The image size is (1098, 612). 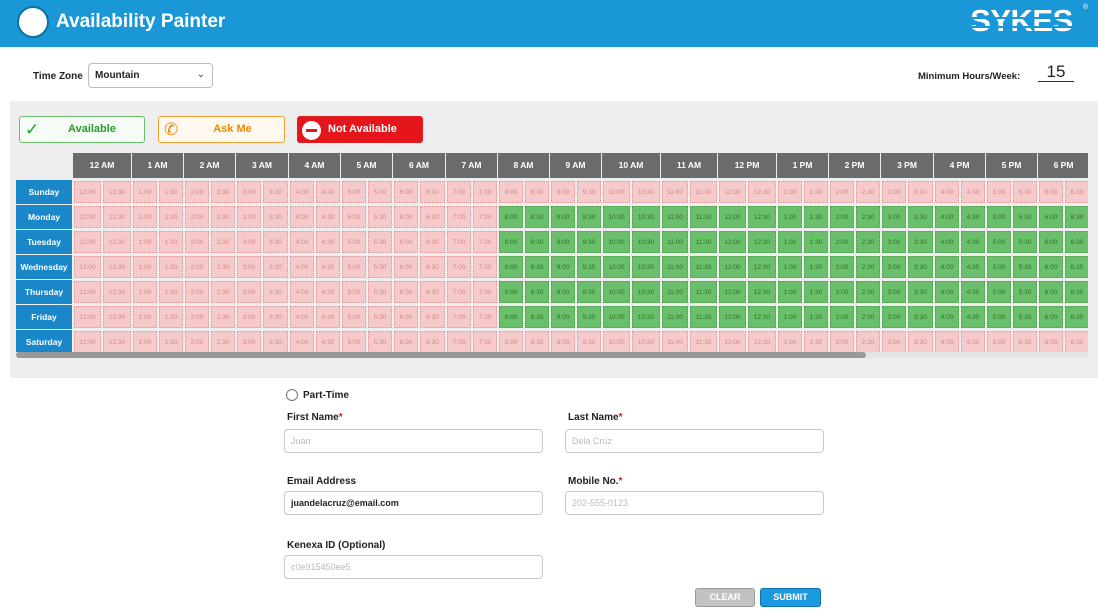 I want to click on submit-button: SUBMIT, so click(x=790, y=597).